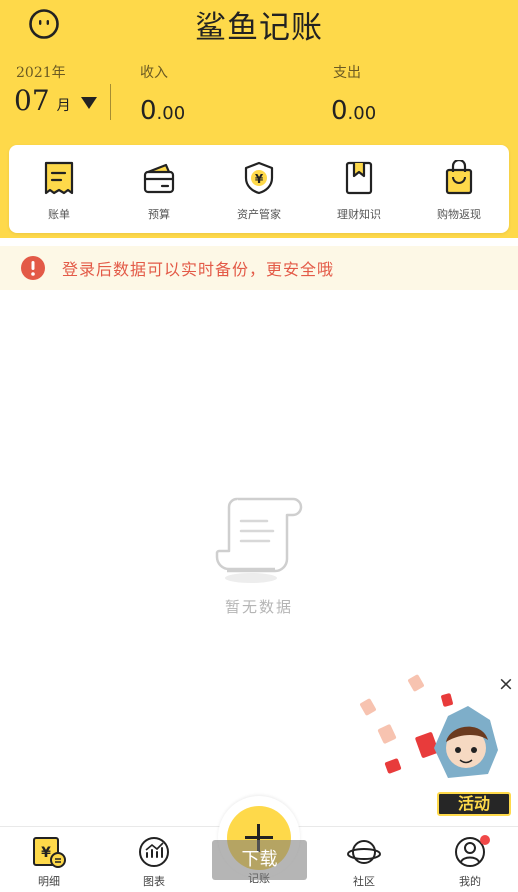  I want to click on toolbar-label: 账单, so click(59, 214).